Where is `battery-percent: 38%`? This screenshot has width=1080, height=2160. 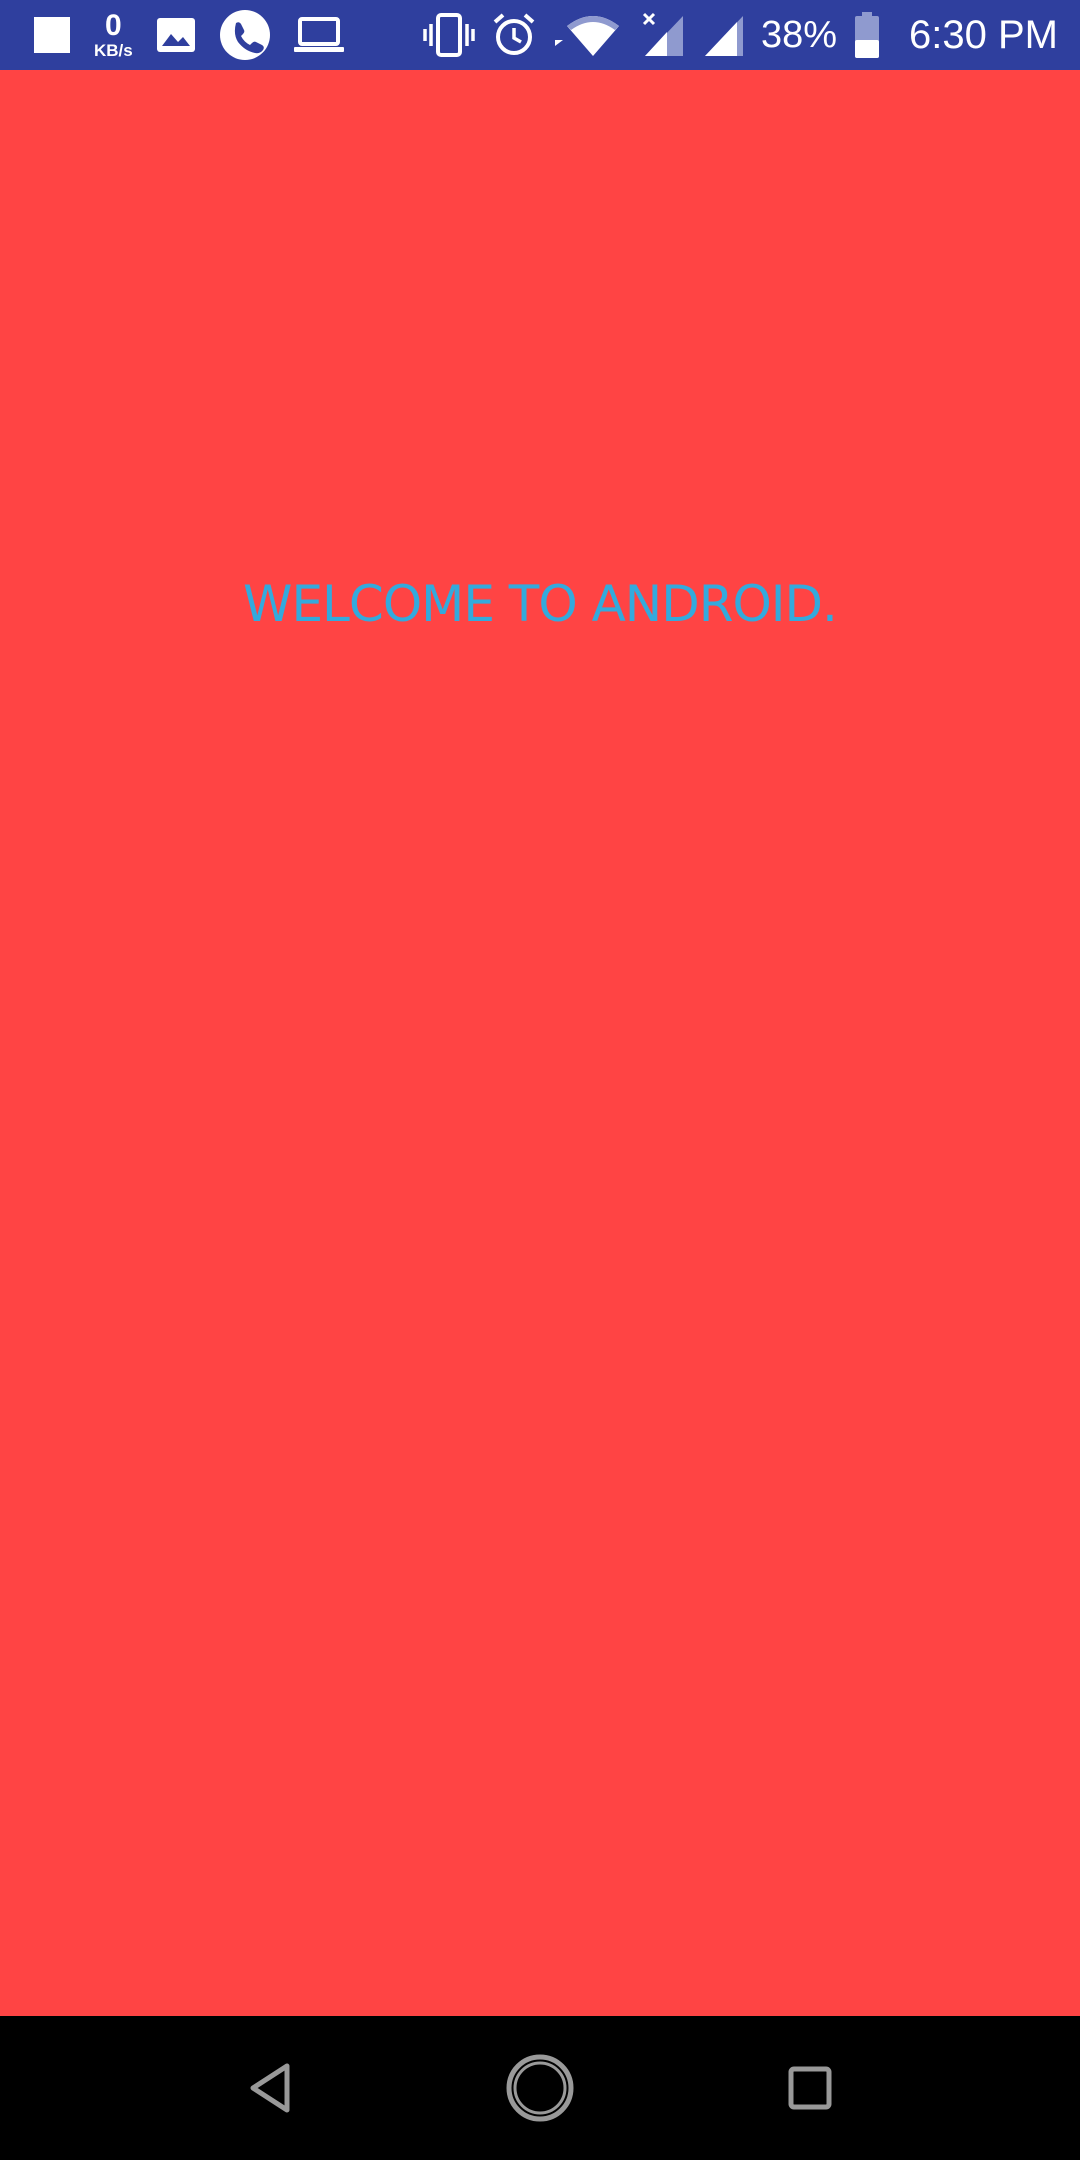 battery-percent: 38% is located at coordinates (799, 34).